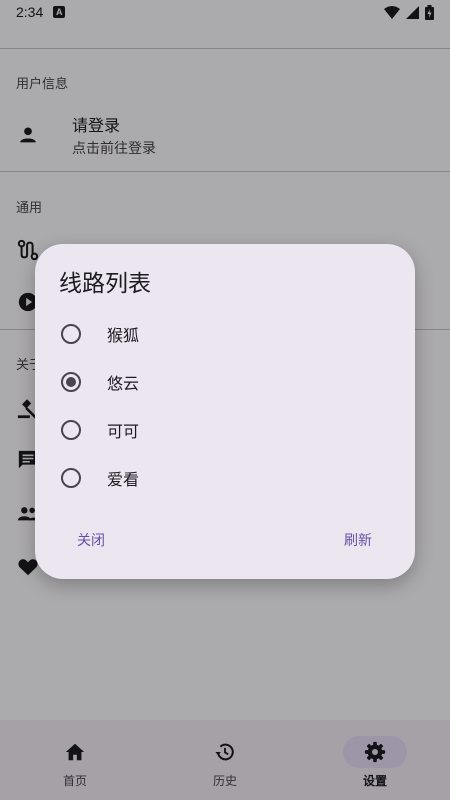 This screenshot has width=450, height=800. What do you see at coordinates (91, 540) in the screenshot?
I see `close-button: 关闭` at bounding box center [91, 540].